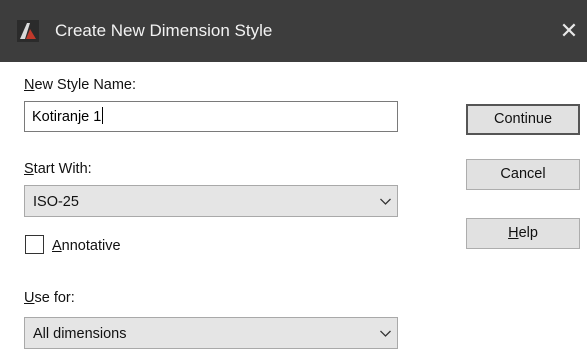 The width and height of the screenshot is (587, 362). Describe the element at coordinates (56, 202) in the screenshot. I see `start-with-value: ISO-25` at that location.